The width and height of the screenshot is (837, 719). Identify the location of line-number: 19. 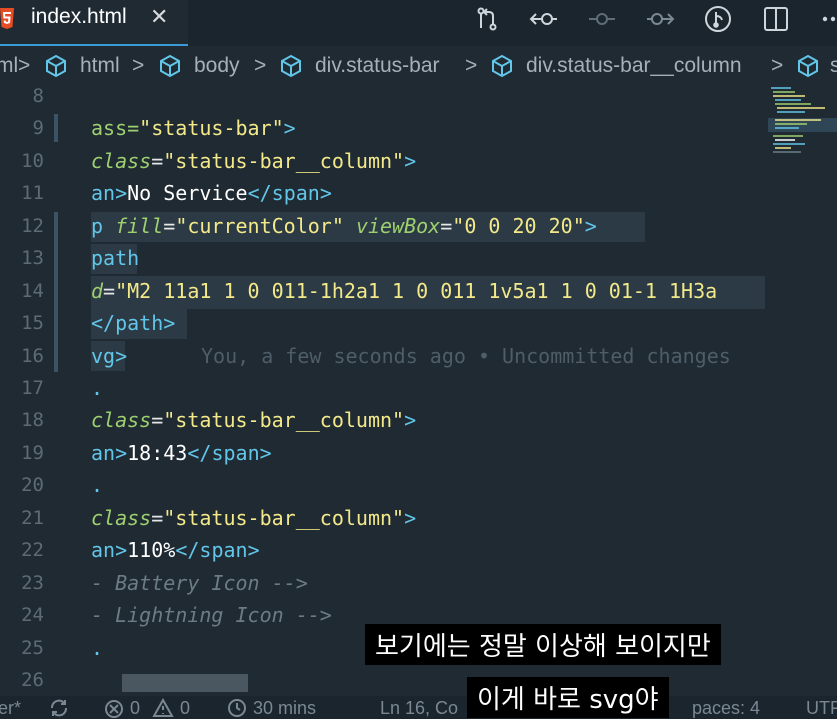
(32, 453).